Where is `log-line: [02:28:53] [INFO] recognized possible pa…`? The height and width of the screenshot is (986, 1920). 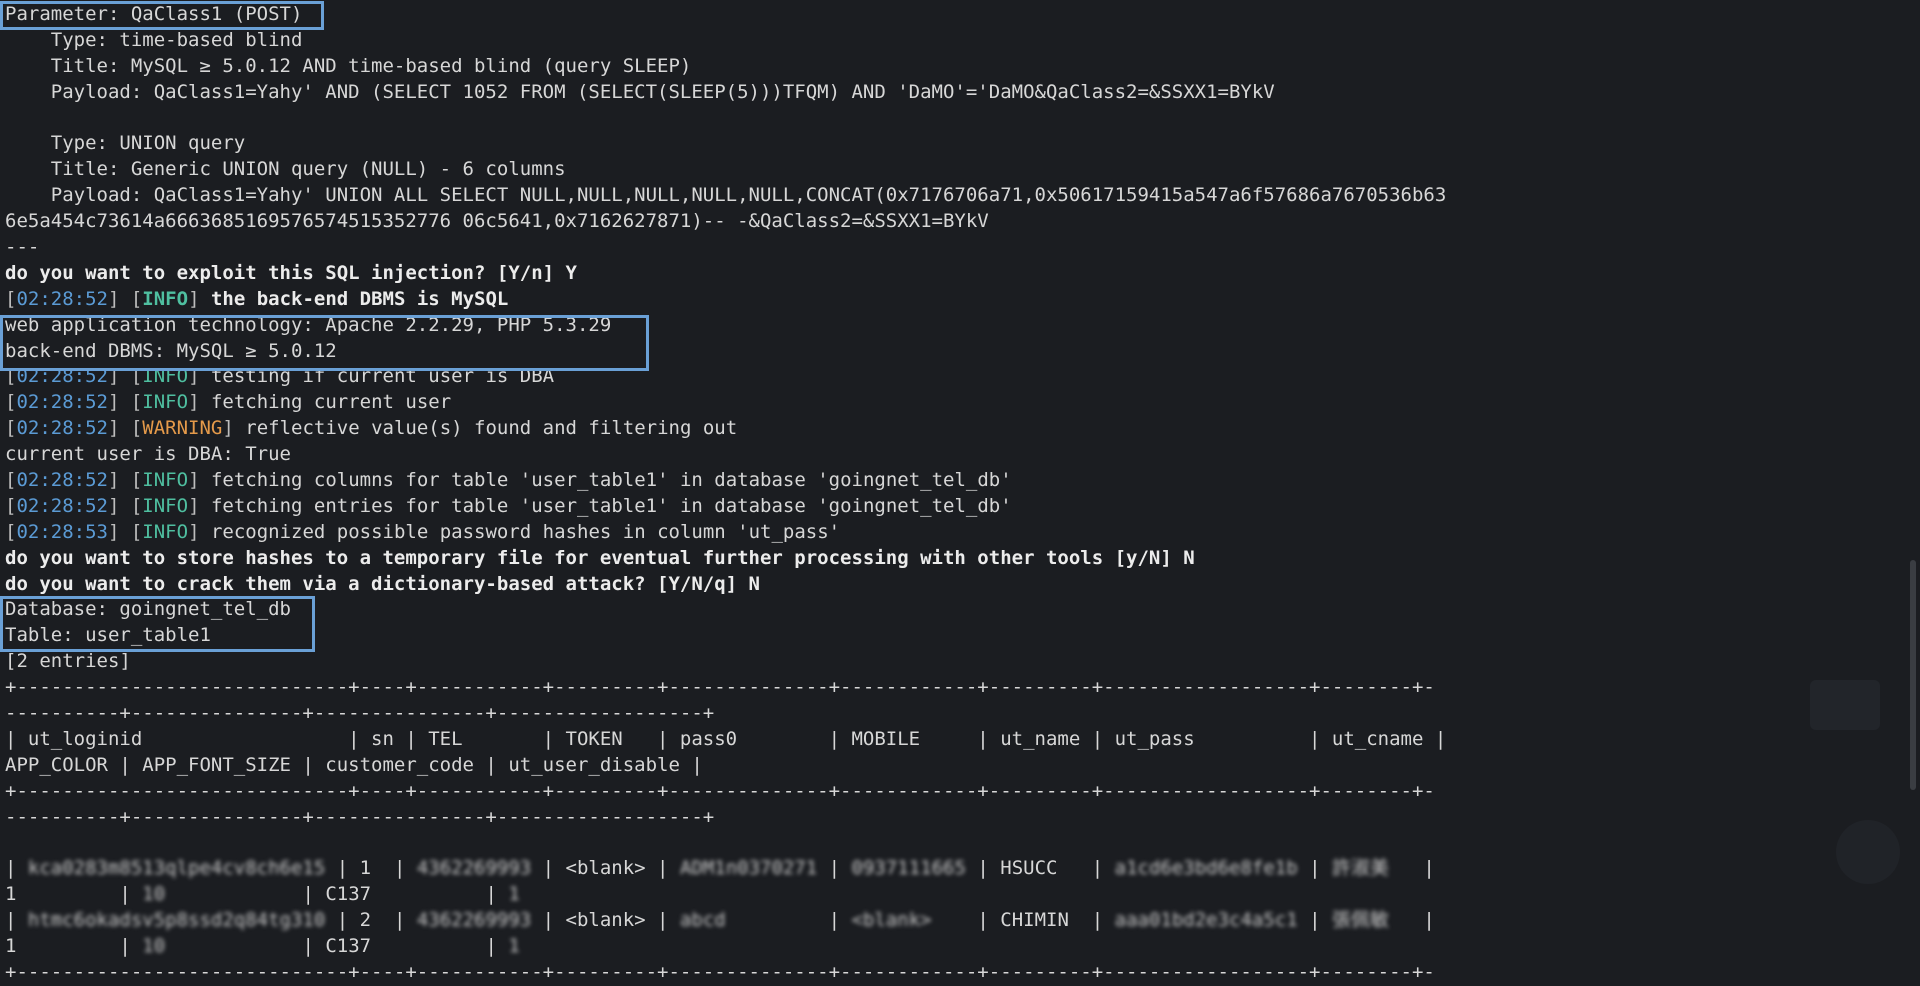
log-line: [02:28:53] [INFO] recognized possible pa… is located at coordinates (423, 531).